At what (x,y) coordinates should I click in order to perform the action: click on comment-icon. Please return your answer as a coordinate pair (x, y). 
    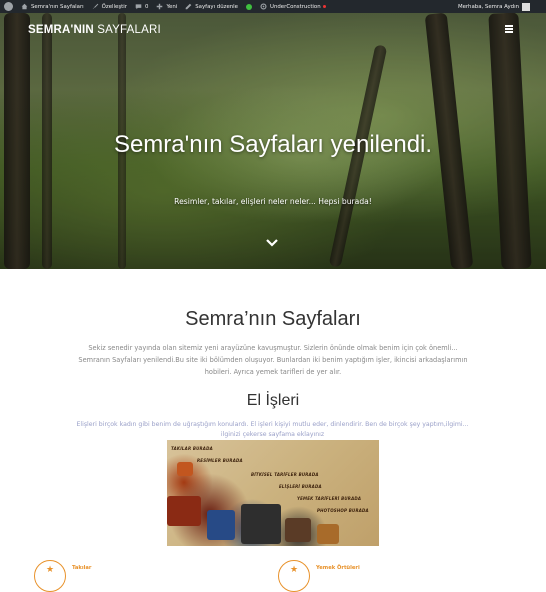
    Looking at the image, I should click on (138, 7).